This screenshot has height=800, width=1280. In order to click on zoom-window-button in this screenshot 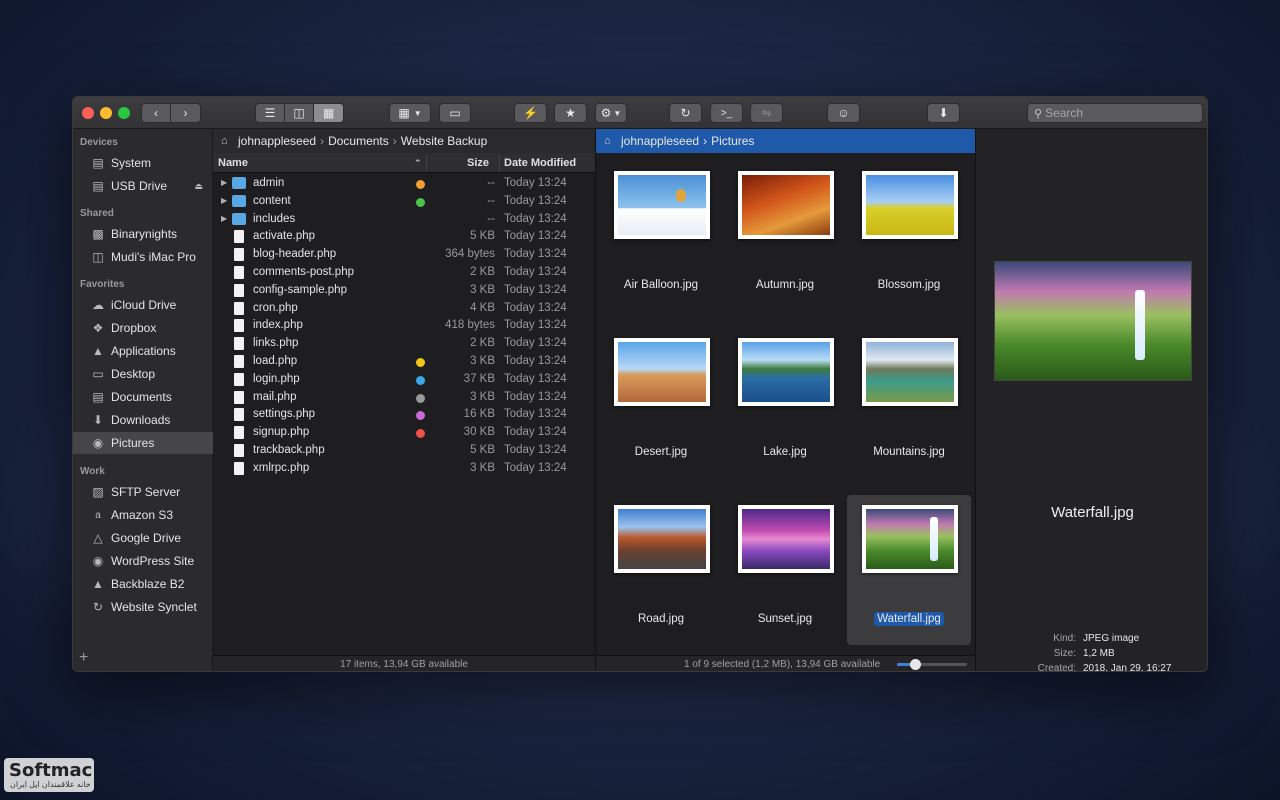, I will do `click(124, 113)`.